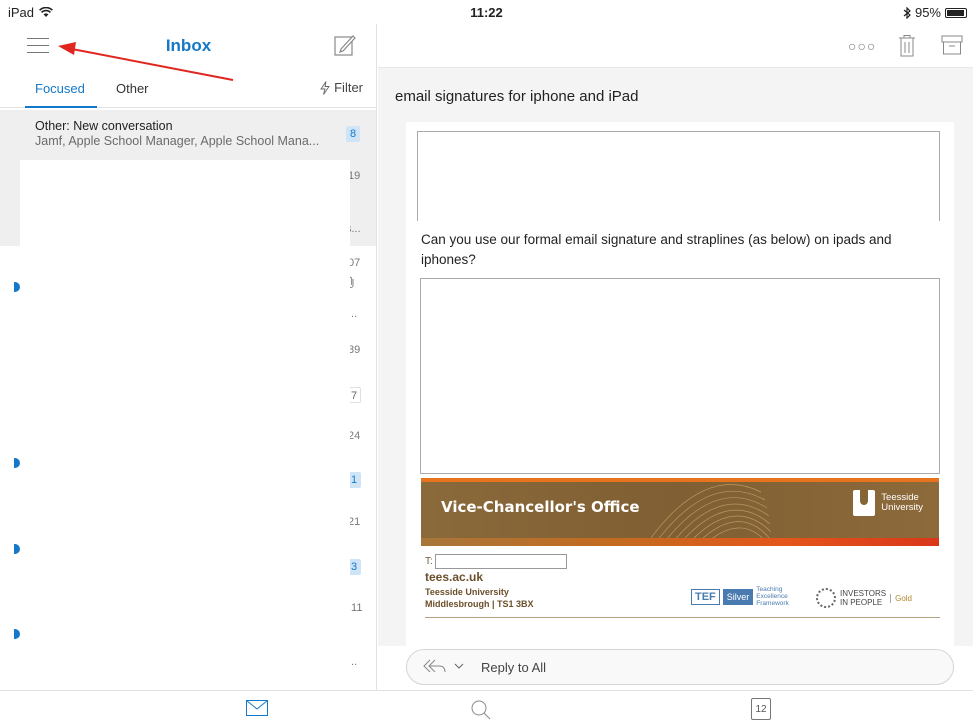  Describe the element at coordinates (188, 91) in the screenshot. I see `inbox-tabs: Focused Other Filter` at that location.